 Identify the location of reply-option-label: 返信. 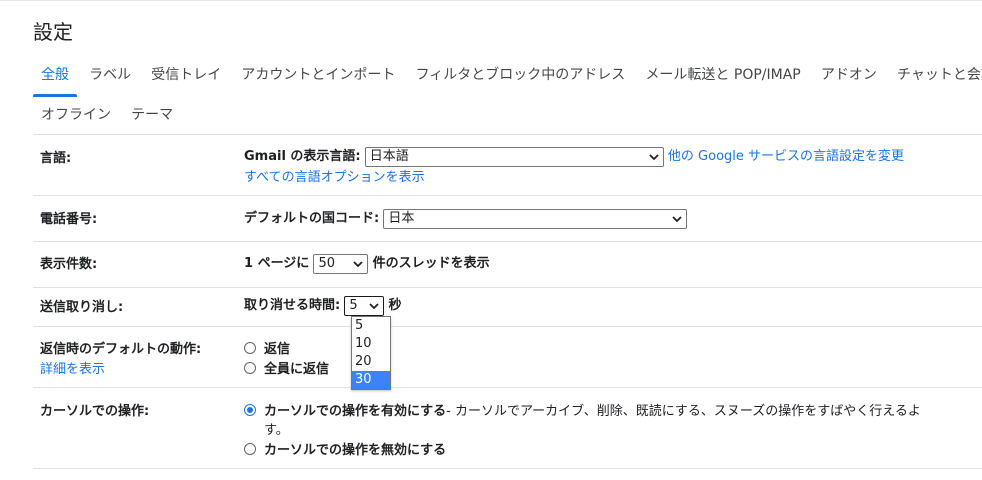
(277, 349).